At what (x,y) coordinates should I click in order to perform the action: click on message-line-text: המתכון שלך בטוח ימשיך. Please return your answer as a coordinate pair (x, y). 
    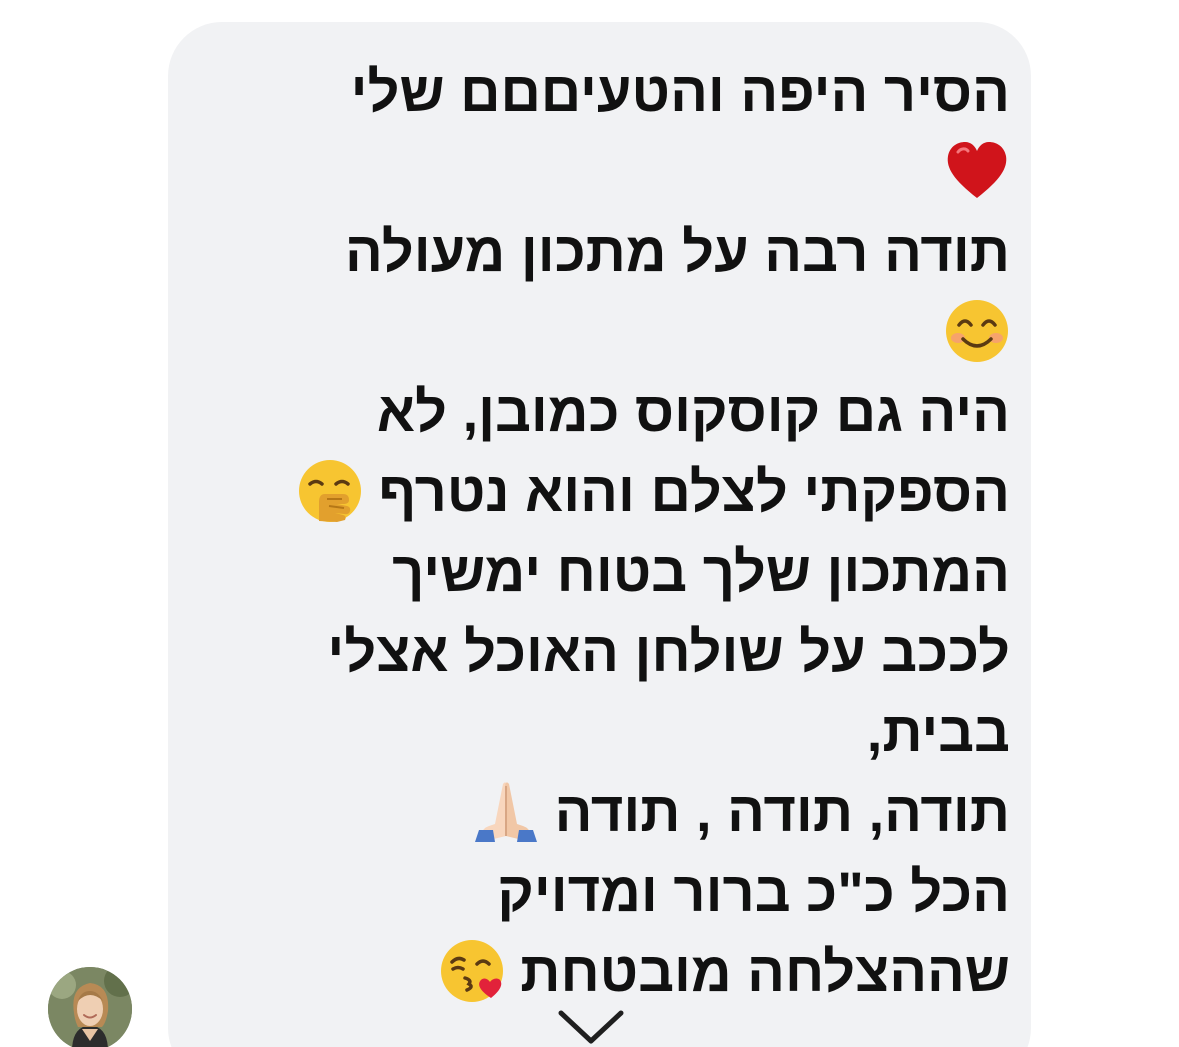
    Looking at the image, I should click on (701, 571).